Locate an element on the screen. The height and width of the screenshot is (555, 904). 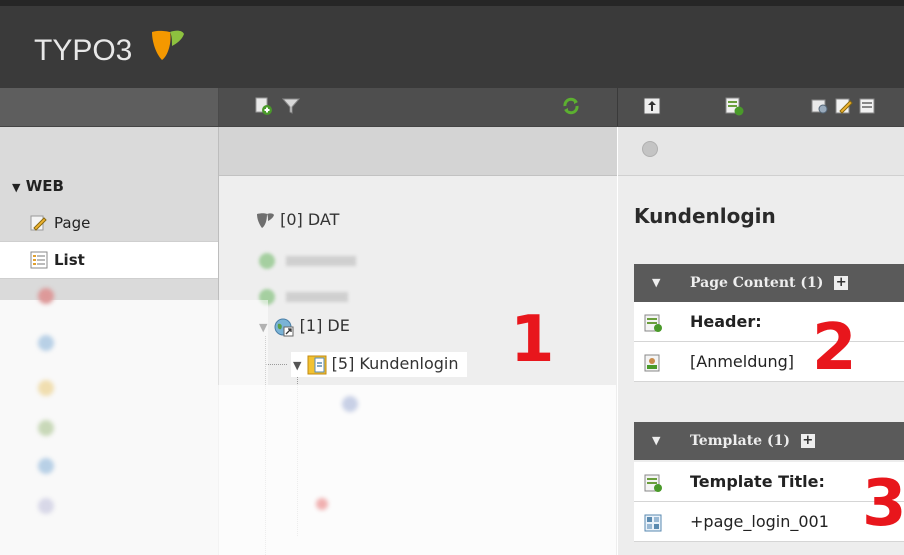
refresh-icon is located at coordinates (571, 106).